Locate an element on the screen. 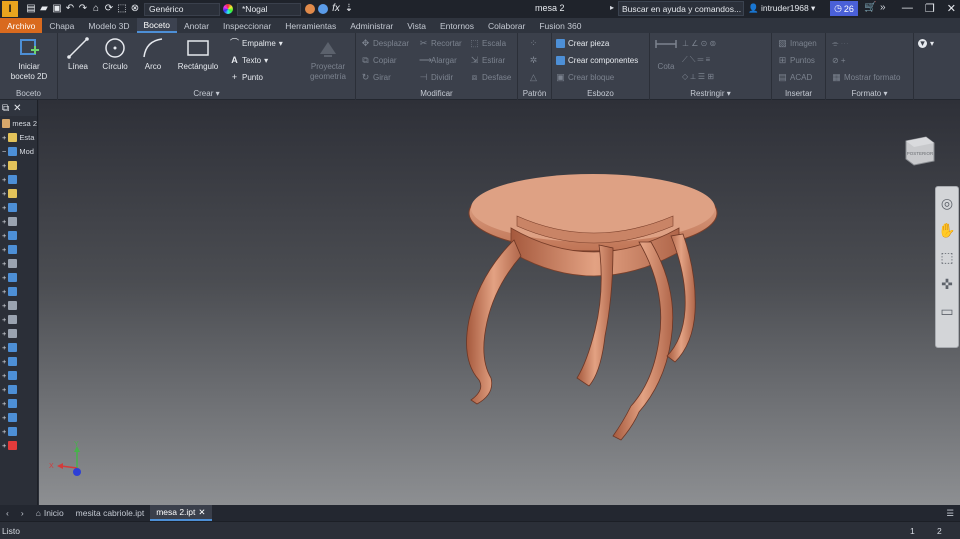 The image size is (960, 539). rectangular-pattern-button: ⁘ is located at coordinates (533, 43).